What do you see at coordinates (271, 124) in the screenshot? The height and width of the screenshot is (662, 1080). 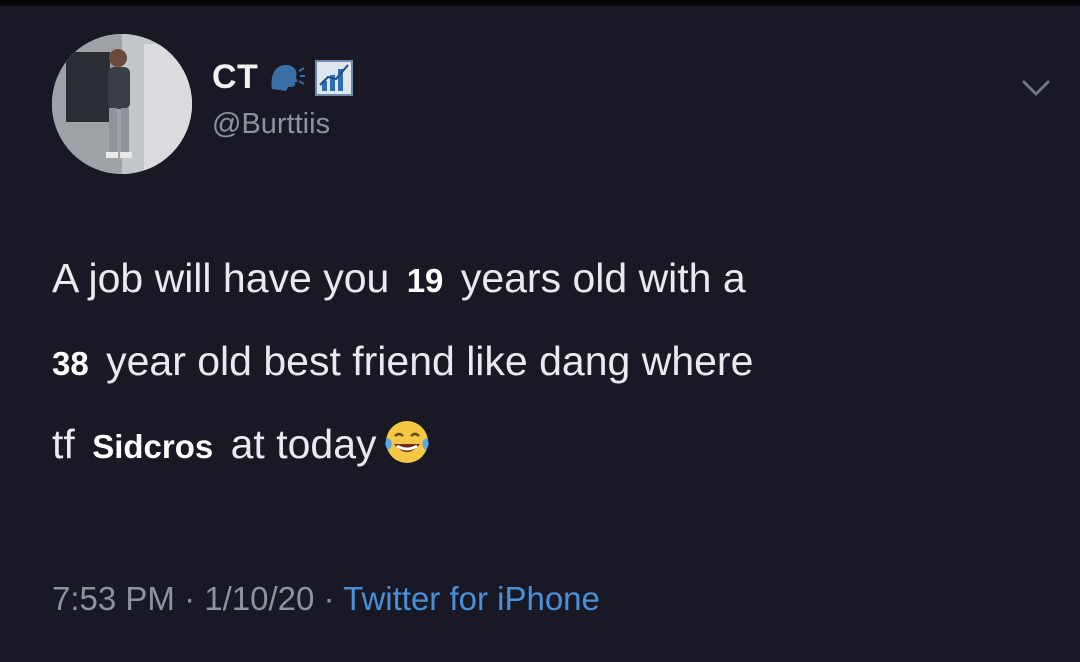 I see `user-handle: @Burttiis` at bounding box center [271, 124].